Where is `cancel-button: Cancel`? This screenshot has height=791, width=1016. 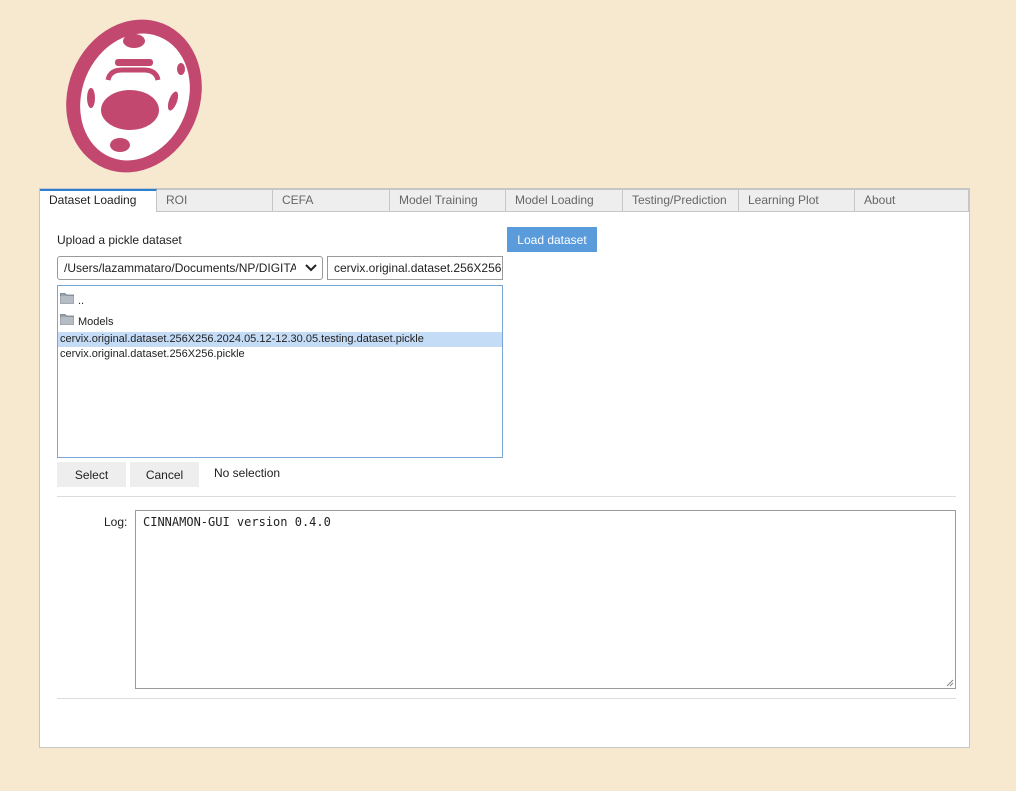 cancel-button: Cancel is located at coordinates (164, 474).